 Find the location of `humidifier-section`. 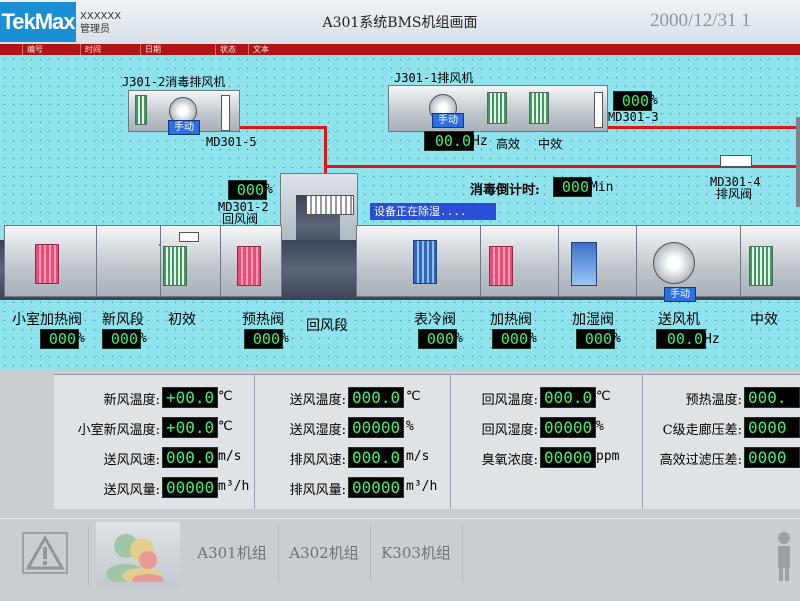

humidifier-section is located at coordinates (598, 261).